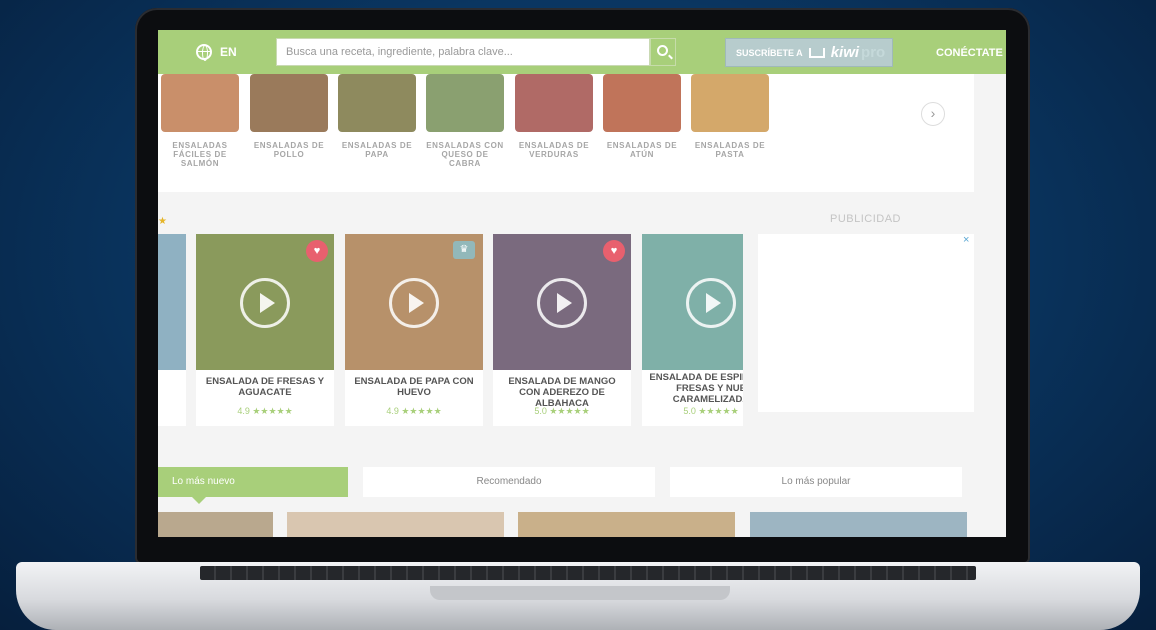  What do you see at coordinates (509, 482) in the screenshot?
I see `tab-recommended: Recomendado` at bounding box center [509, 482].